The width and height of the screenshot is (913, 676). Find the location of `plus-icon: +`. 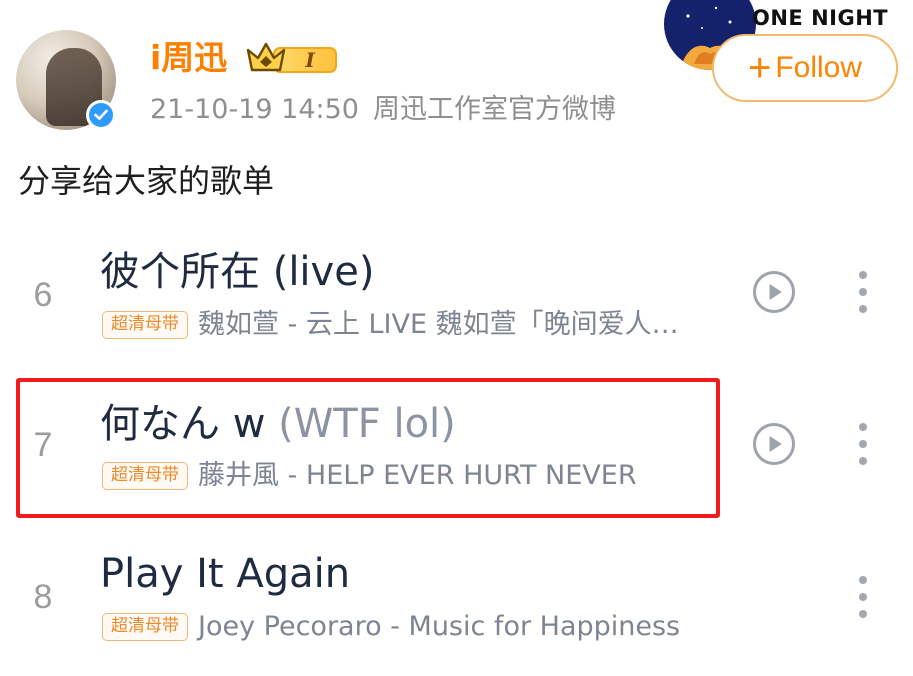

plus-icon: + is located at coordinates (759, 68).